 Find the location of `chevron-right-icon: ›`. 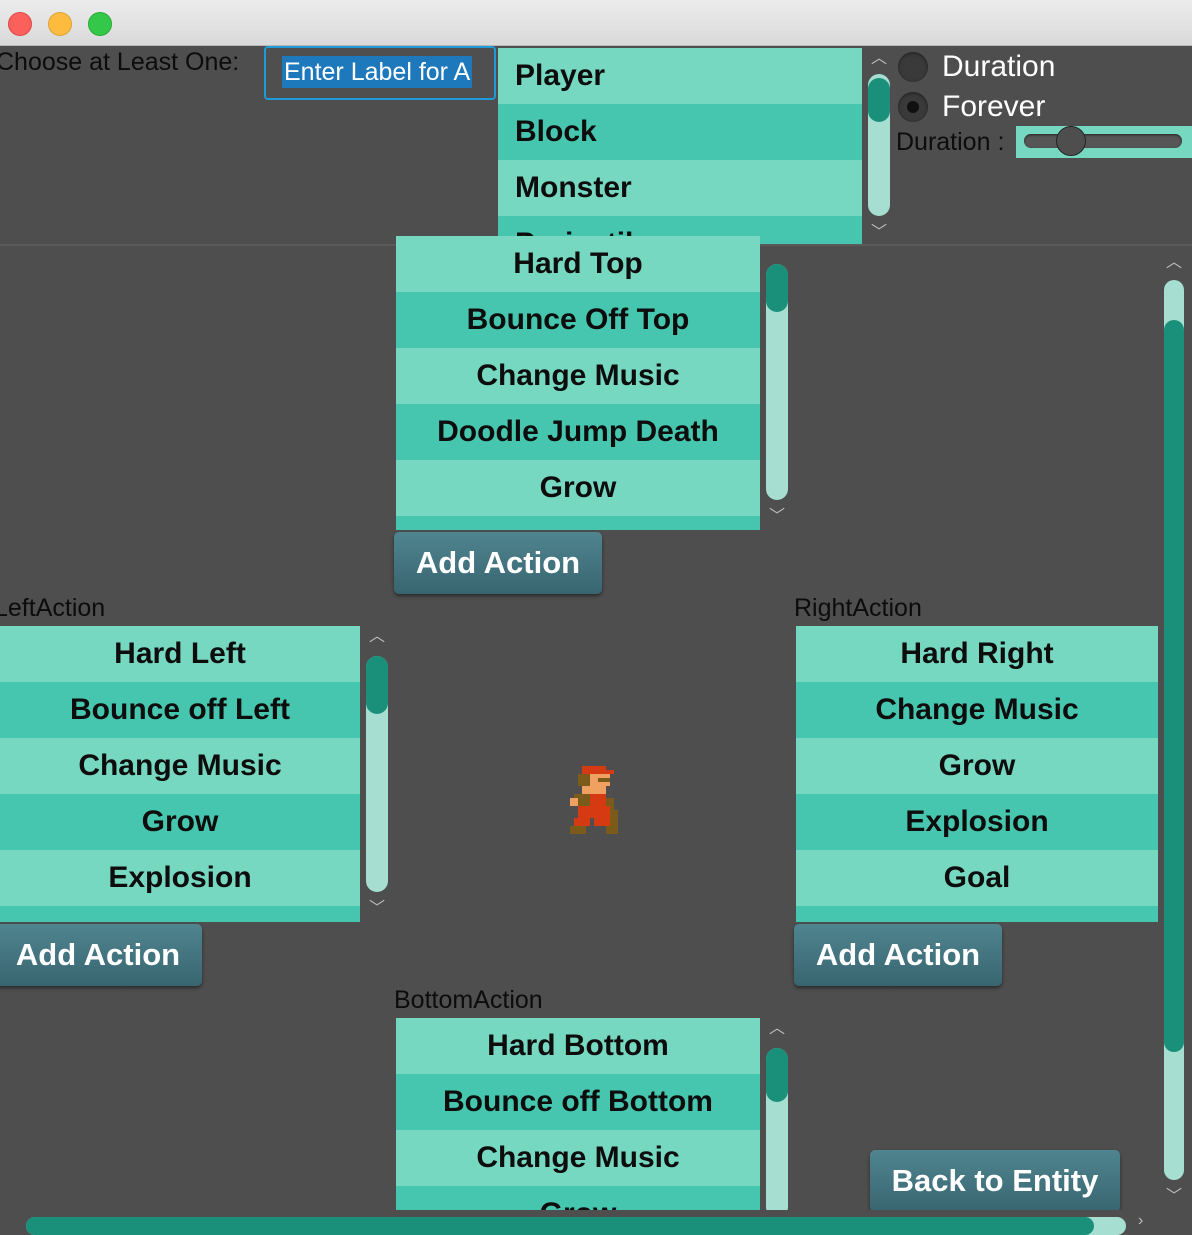

chevron-right-icon: › is located at coordinates (1140, 1221).